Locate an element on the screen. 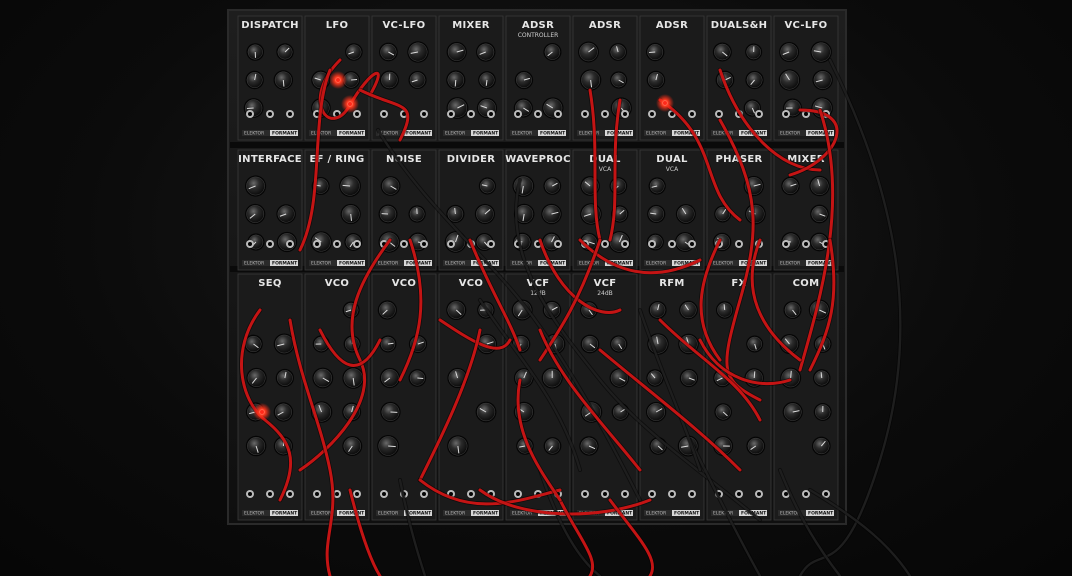  module-title: LFO is located at coordinates (337, 25).